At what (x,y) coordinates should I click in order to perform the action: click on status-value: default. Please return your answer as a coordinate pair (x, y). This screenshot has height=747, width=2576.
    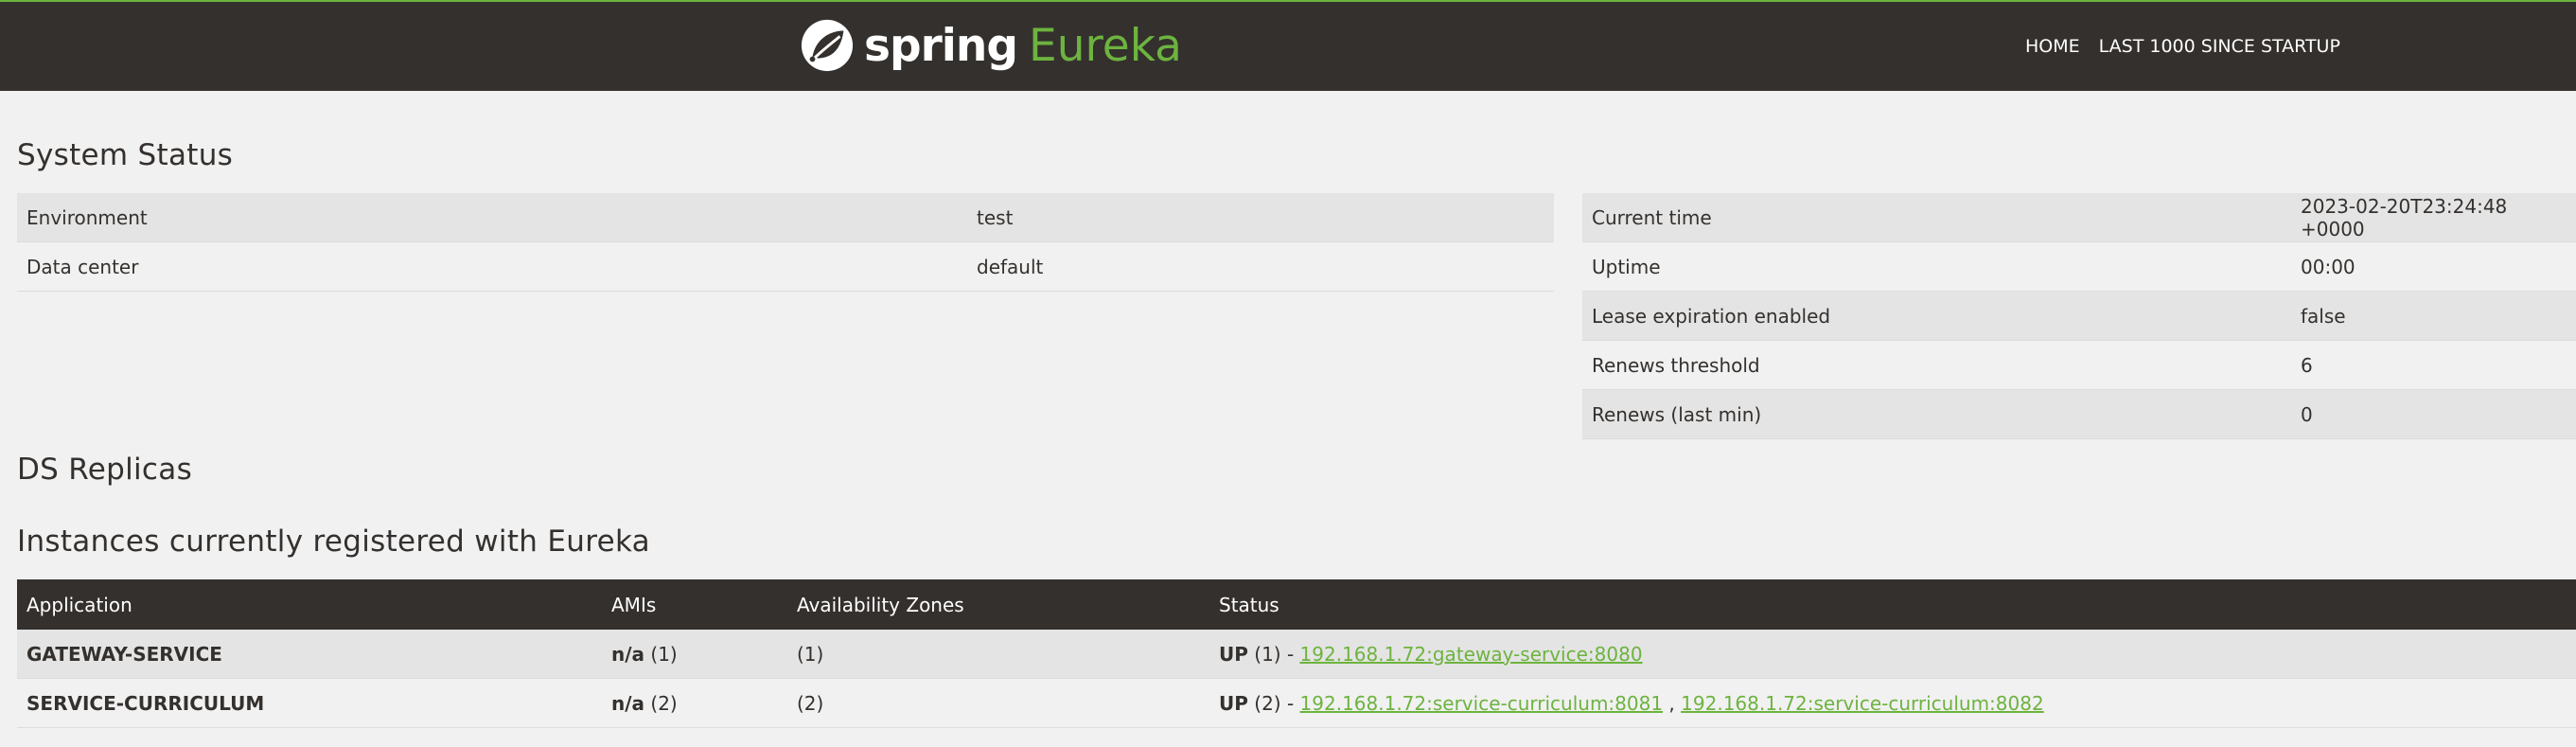
    Looking at the image, I should click on (1260, 266).